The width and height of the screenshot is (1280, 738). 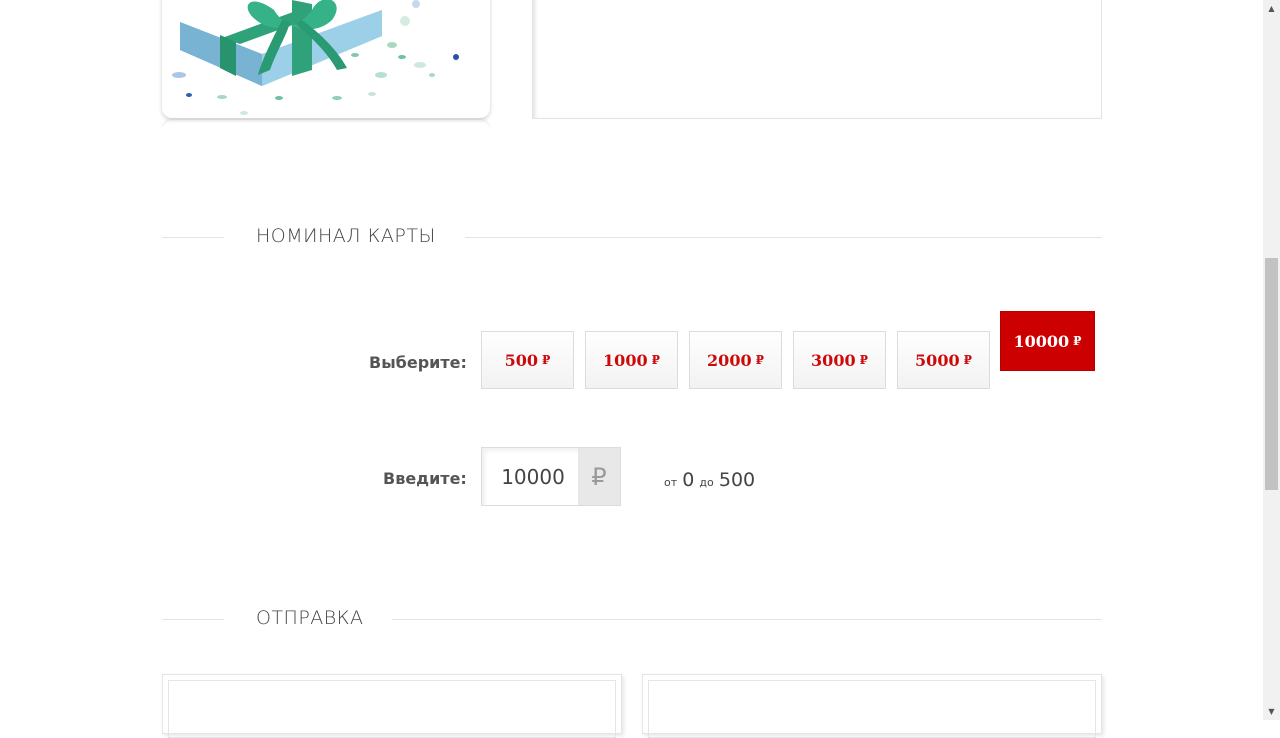 I want to click on denomination-value: 10000, so click(x=1041, y=341).